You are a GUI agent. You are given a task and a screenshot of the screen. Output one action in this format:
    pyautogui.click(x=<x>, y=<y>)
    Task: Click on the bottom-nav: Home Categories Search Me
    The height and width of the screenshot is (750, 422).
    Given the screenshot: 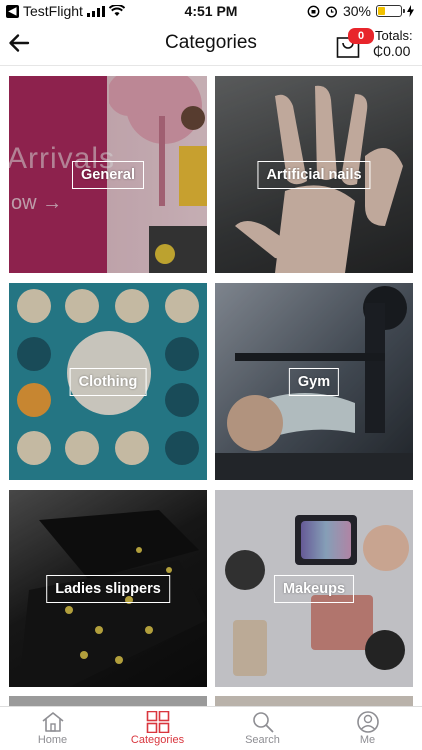 What is the action you would take?
    pyautogui.click(x=211, y=728)
    